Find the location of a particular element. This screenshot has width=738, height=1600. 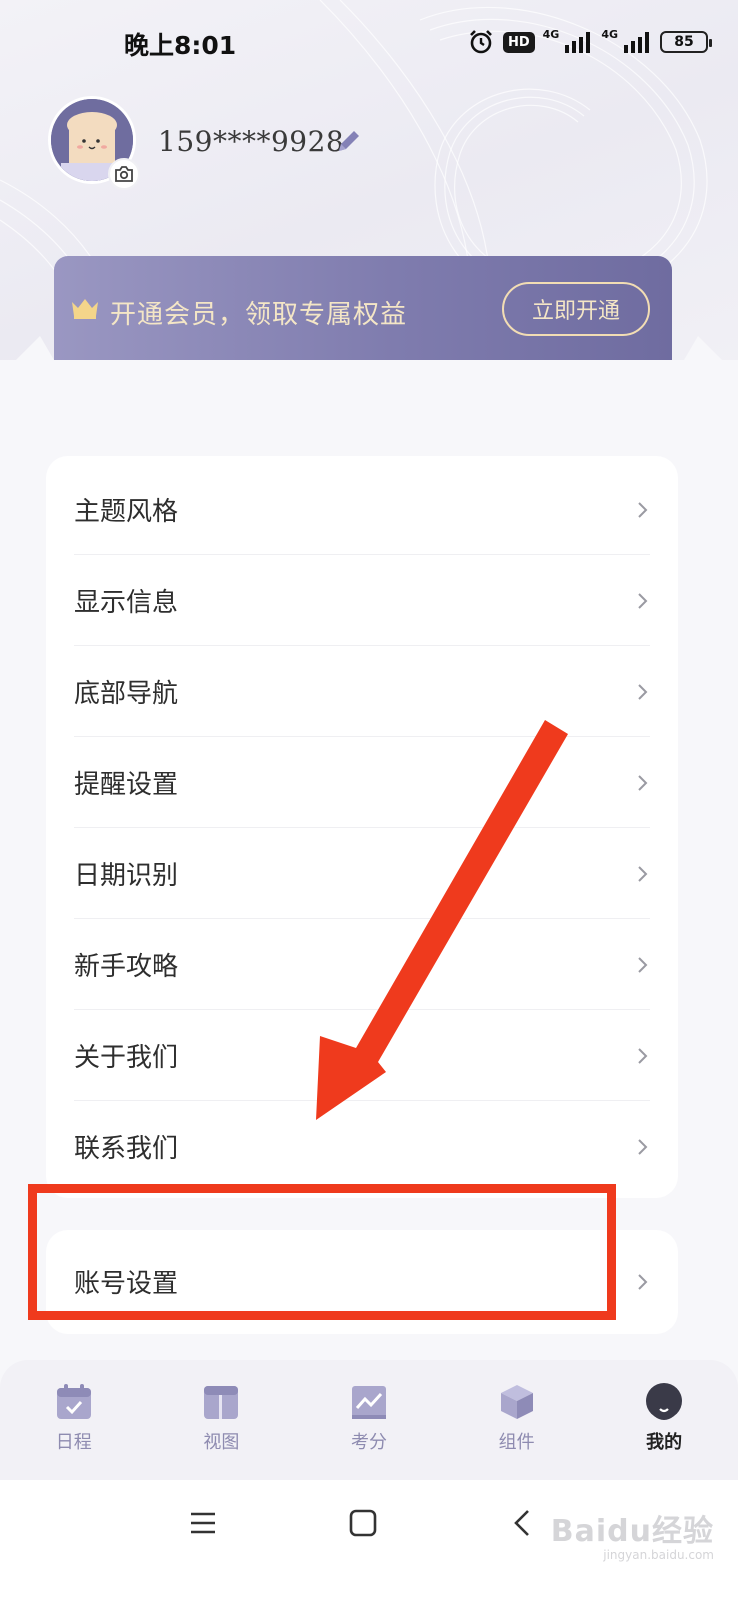

layout-icon is located at coordinates (221, 1402).